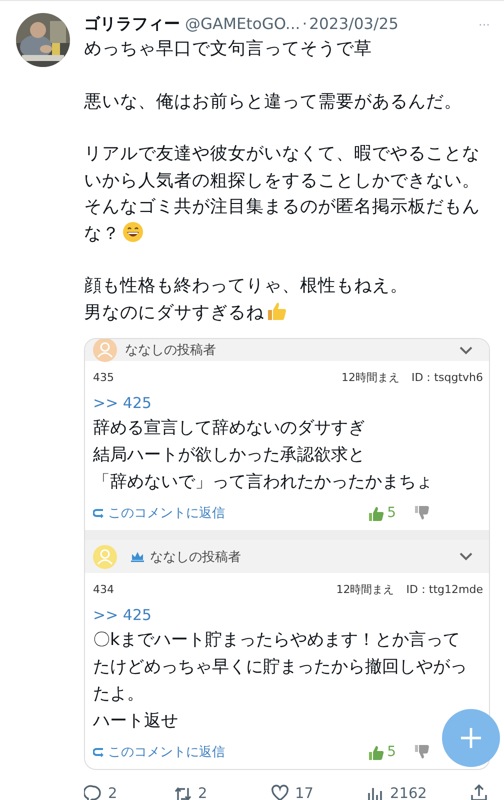 The image size is (504, 800). I want to click on comment-text: ハート返せ, so click(135, 721).